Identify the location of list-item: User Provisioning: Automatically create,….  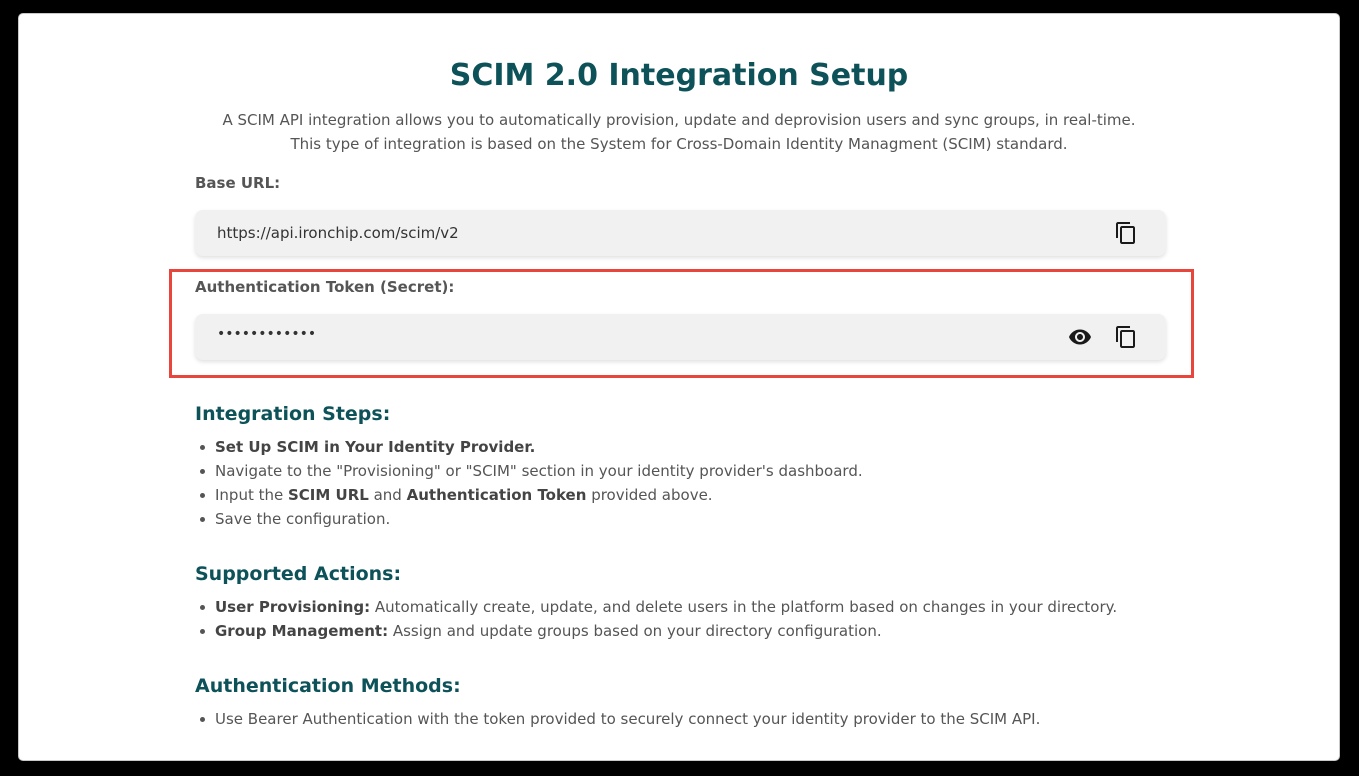
(658, 607).